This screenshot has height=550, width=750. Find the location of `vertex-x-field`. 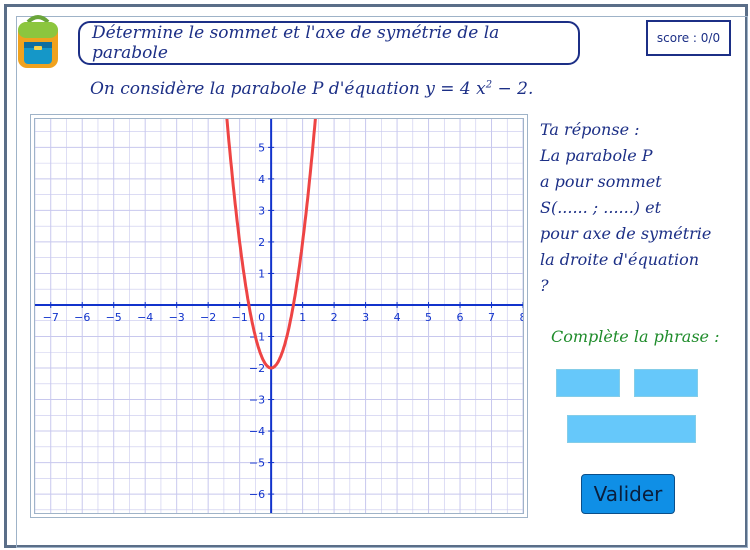

vertex-x-field is located at coordinates (588, 383).